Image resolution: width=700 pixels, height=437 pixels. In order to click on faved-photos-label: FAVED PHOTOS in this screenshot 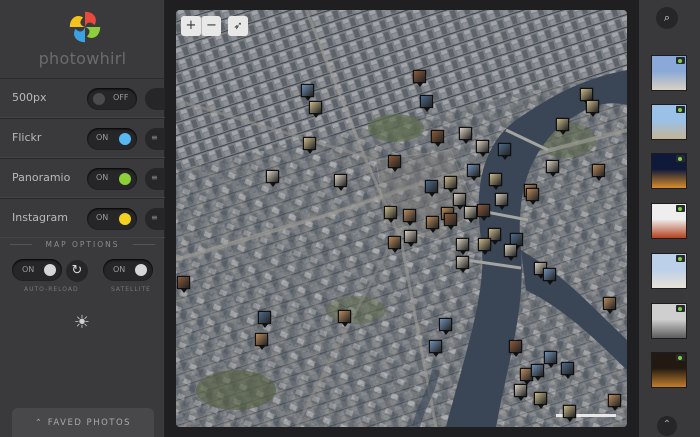, I will do `click(89, 423)`.